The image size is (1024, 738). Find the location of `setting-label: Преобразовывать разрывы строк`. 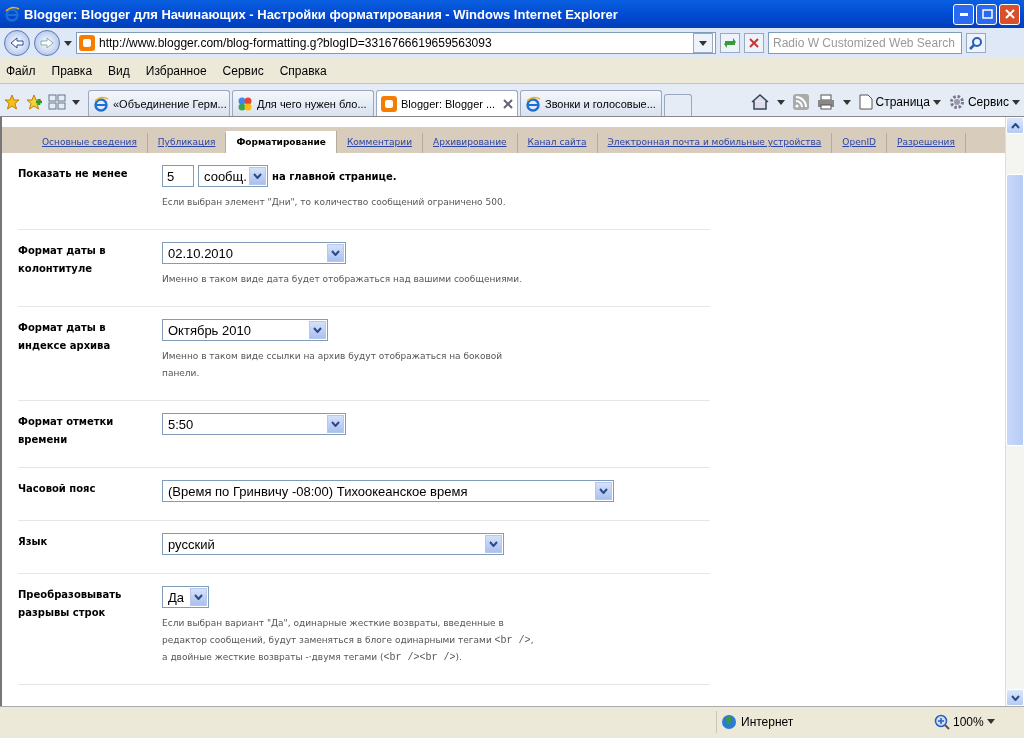

setting-label: Преобразовывать разрывы строк is located at coordinates (70, 604).